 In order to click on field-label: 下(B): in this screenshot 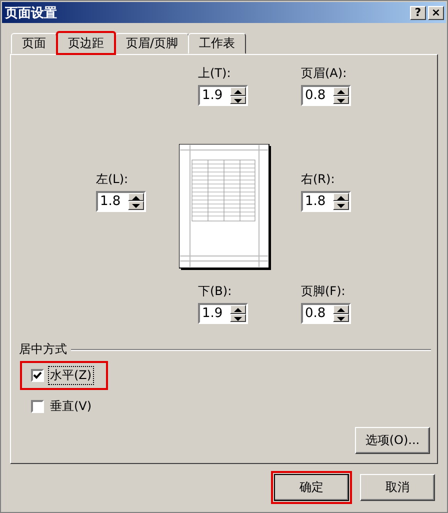, I will do `click(215, 291)`.